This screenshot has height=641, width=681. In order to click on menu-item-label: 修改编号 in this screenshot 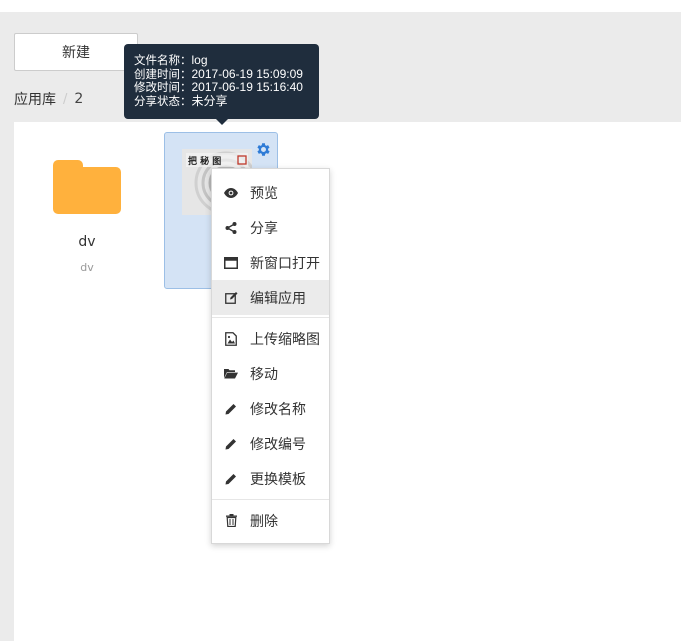, I will do `click(278, 444)`.